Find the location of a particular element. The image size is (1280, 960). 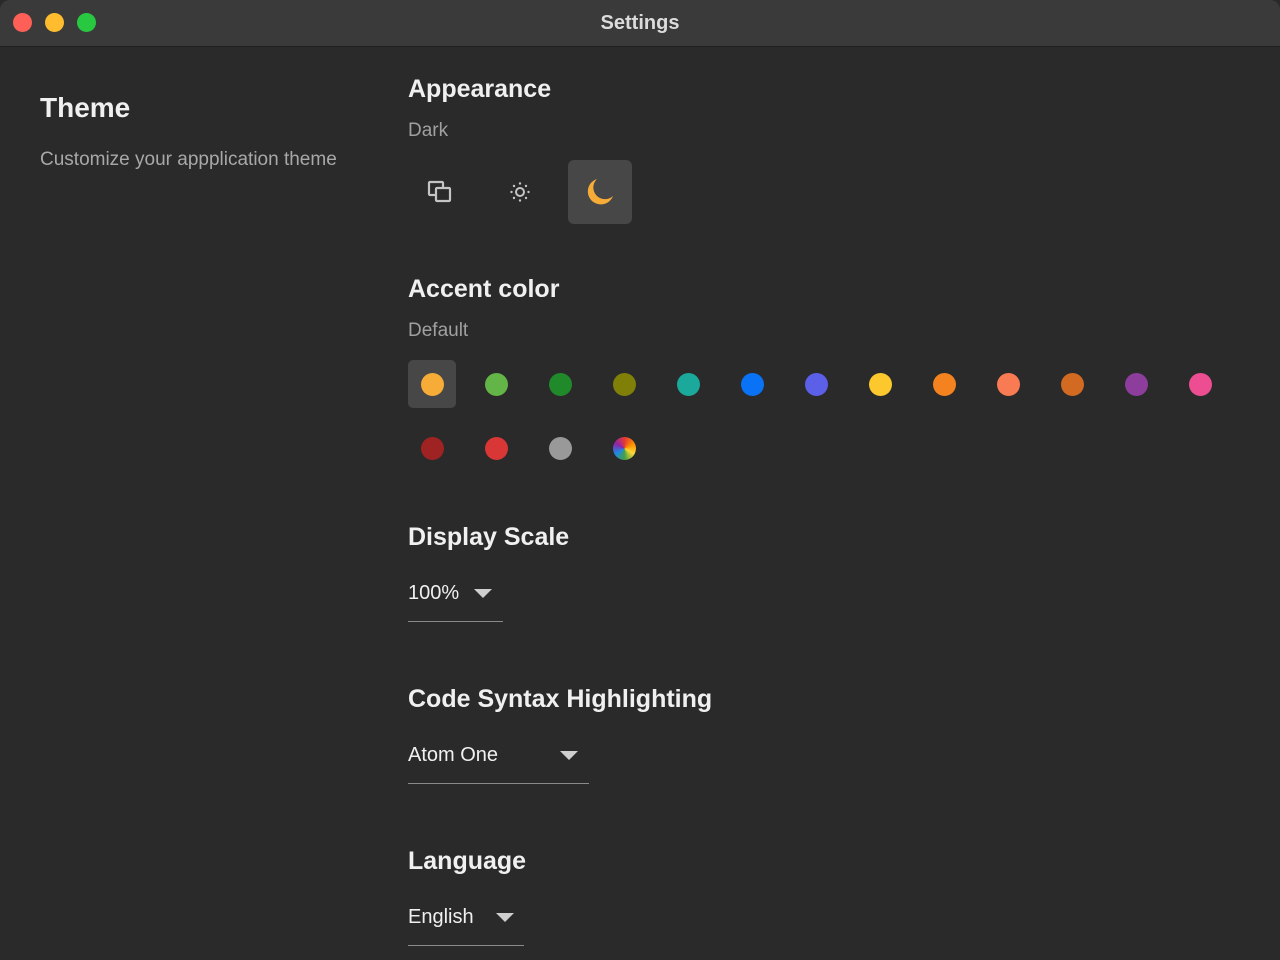

moon-icon is located at coordinates (600, 192).